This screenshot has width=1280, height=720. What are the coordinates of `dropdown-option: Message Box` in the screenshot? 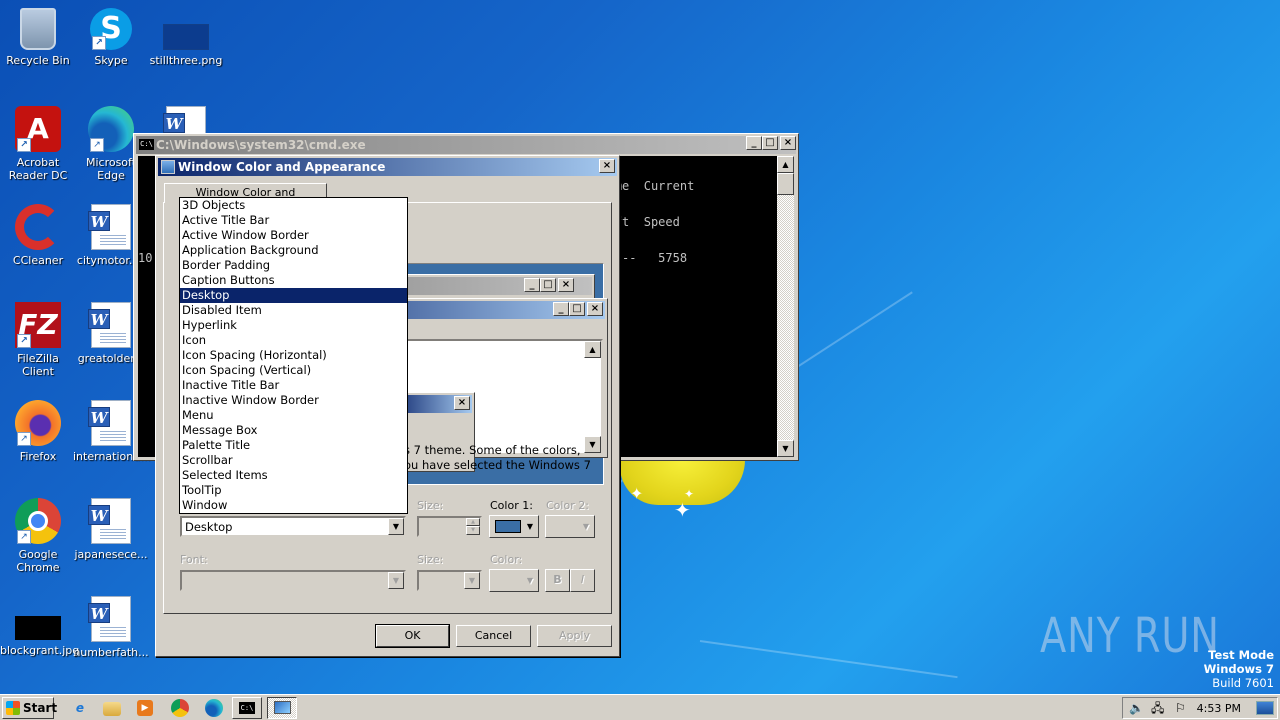 It's located at (293, 430).